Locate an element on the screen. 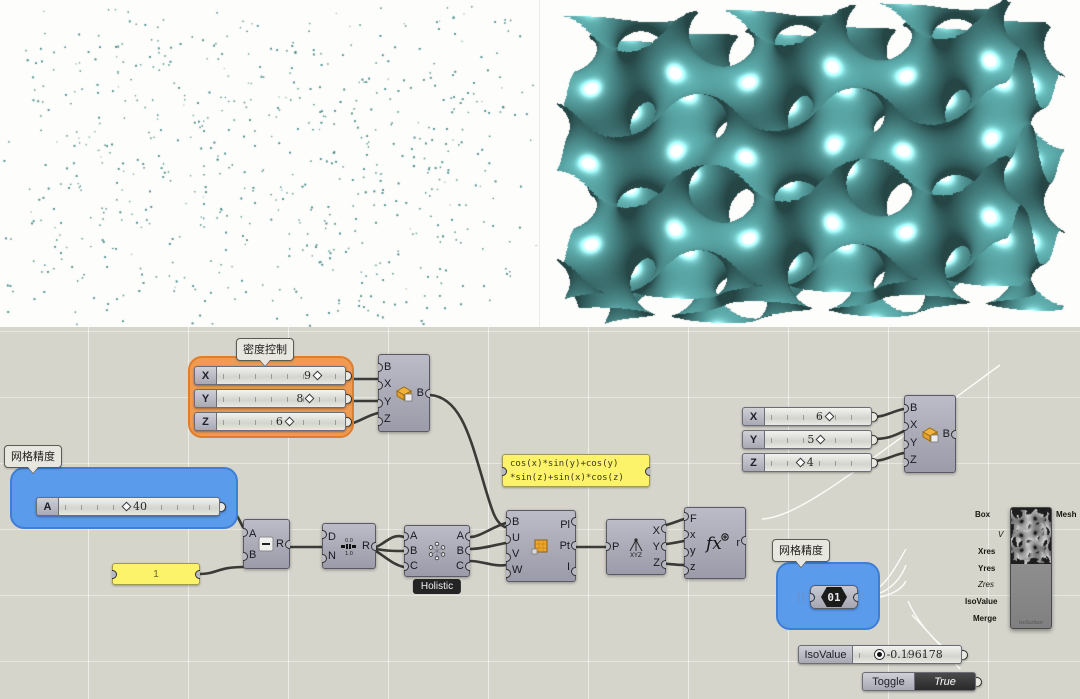  input-port-v is located at coordinates (508, 557).